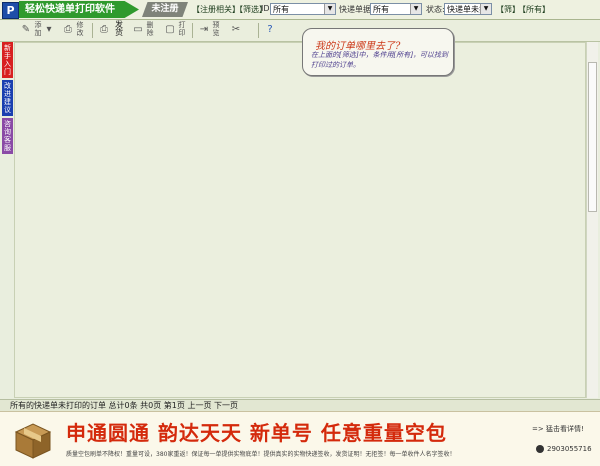  What do you see at coordinates (79, 9) in the screenshot?
I see `app-title: 轻松快递单打印软件` at bounding box center [79, 9].